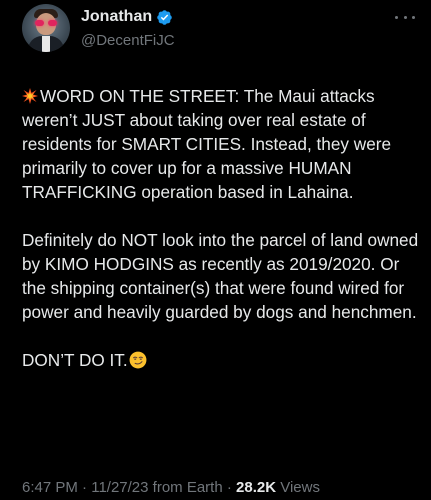 The height and width of the screenshot is (500, 431). I want to click on author-display-name: Jonathan, so click(116, 17).